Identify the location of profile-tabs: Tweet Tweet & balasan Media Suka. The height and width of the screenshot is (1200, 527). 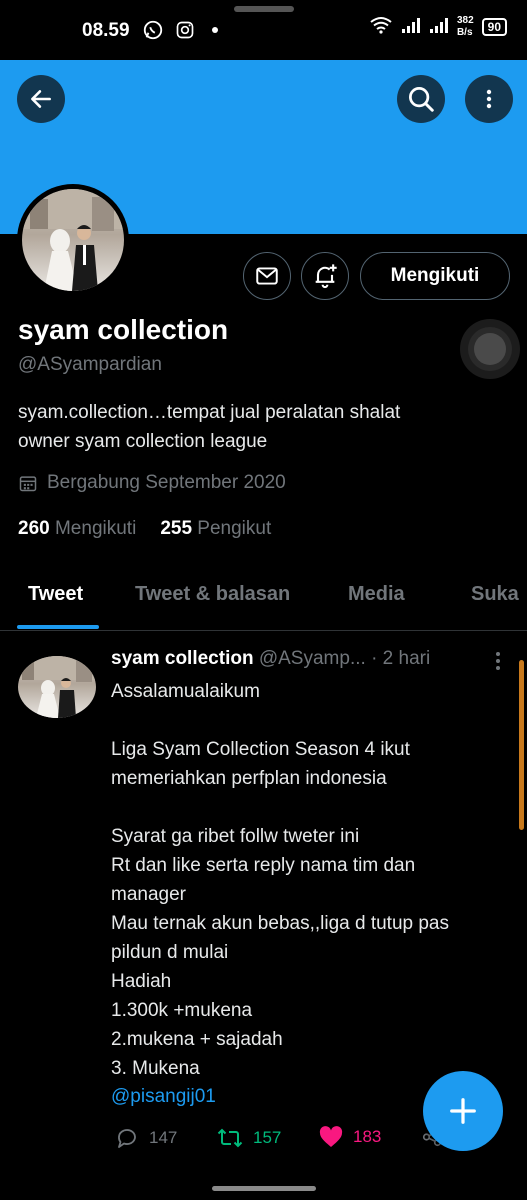
(263, 598).